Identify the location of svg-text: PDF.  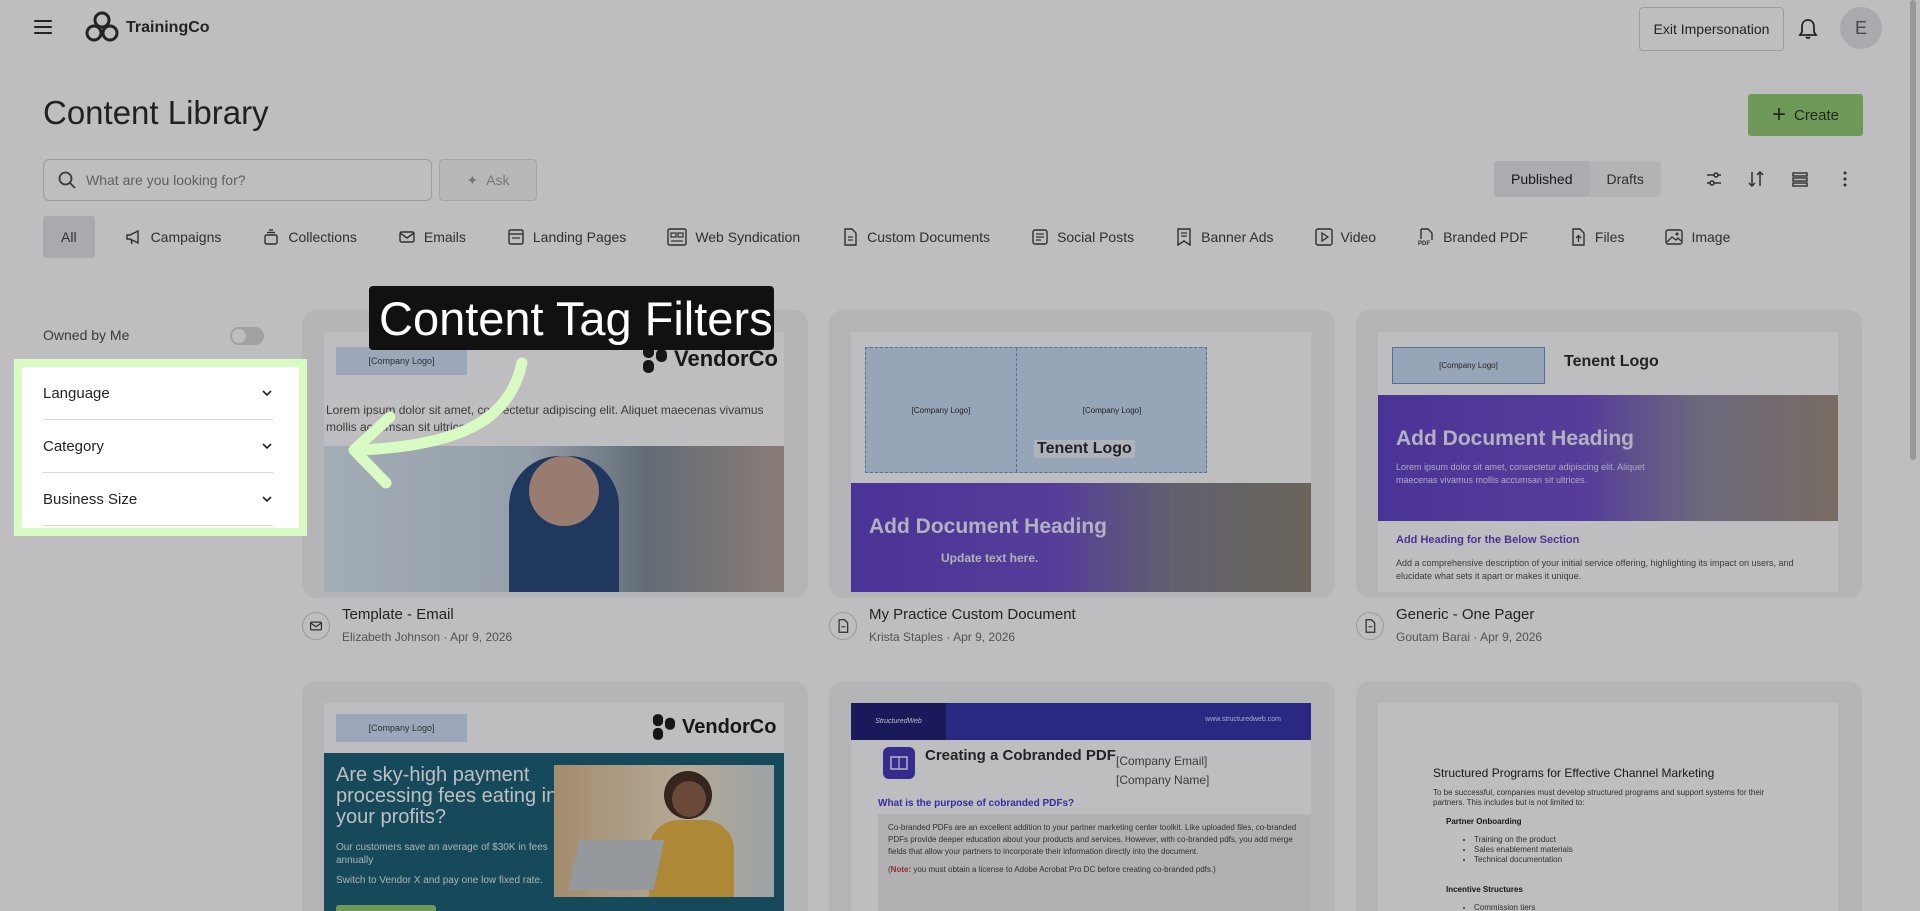
(1424, 243).